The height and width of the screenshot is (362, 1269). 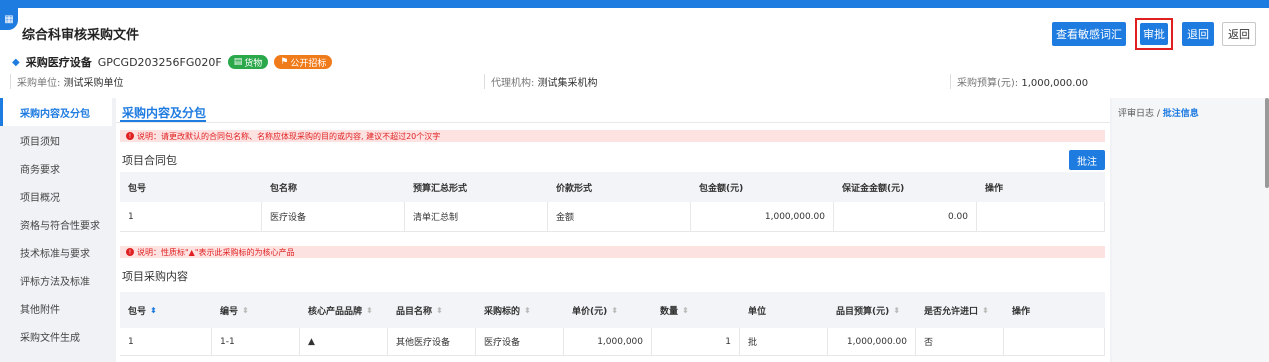 I want to click on layers-icon: ◆, so click(x=16, y=62).